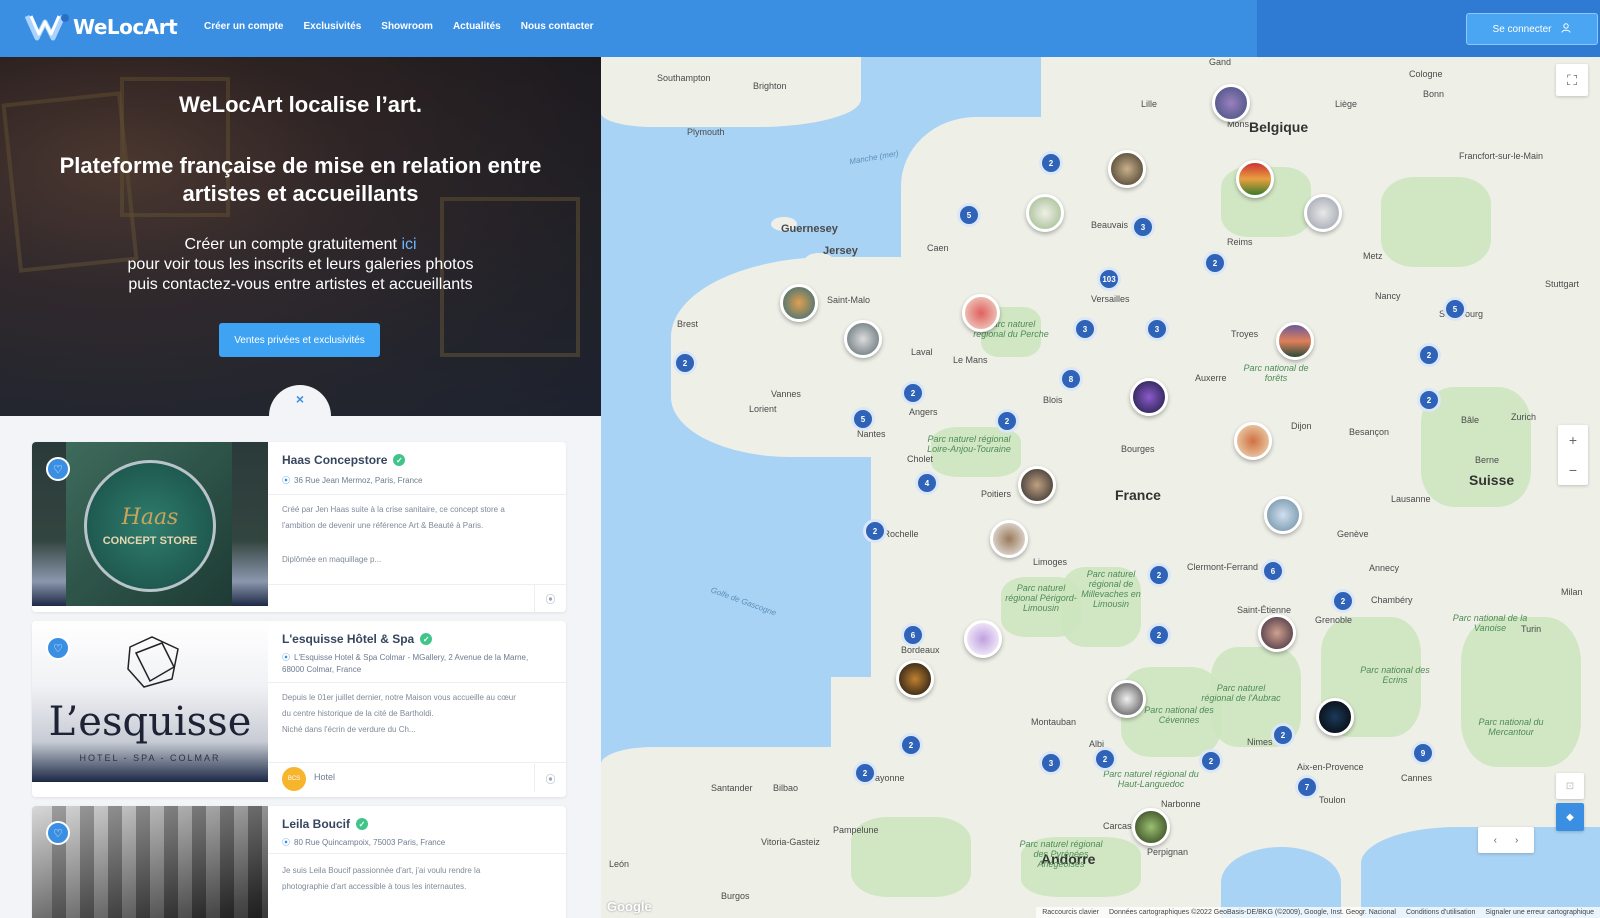  Describe the element at coordinates (1109, 279) in the screenshot. I see `map-cluster-marker: 103` at that location.